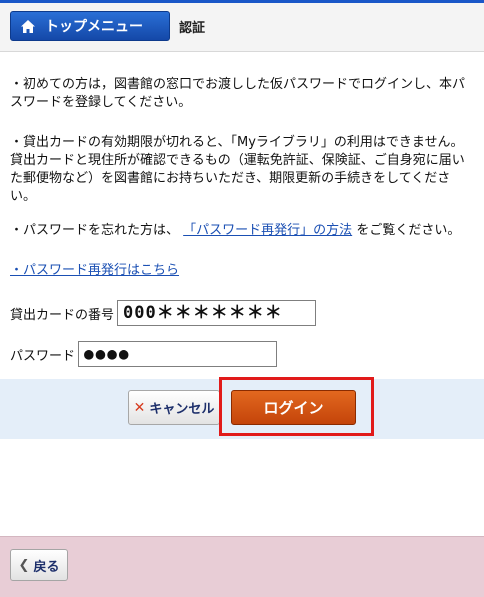  Describe the element at coordinates (242, 566) in the screenshot. I see `footer-bar: ❮ 戻る` at that location.